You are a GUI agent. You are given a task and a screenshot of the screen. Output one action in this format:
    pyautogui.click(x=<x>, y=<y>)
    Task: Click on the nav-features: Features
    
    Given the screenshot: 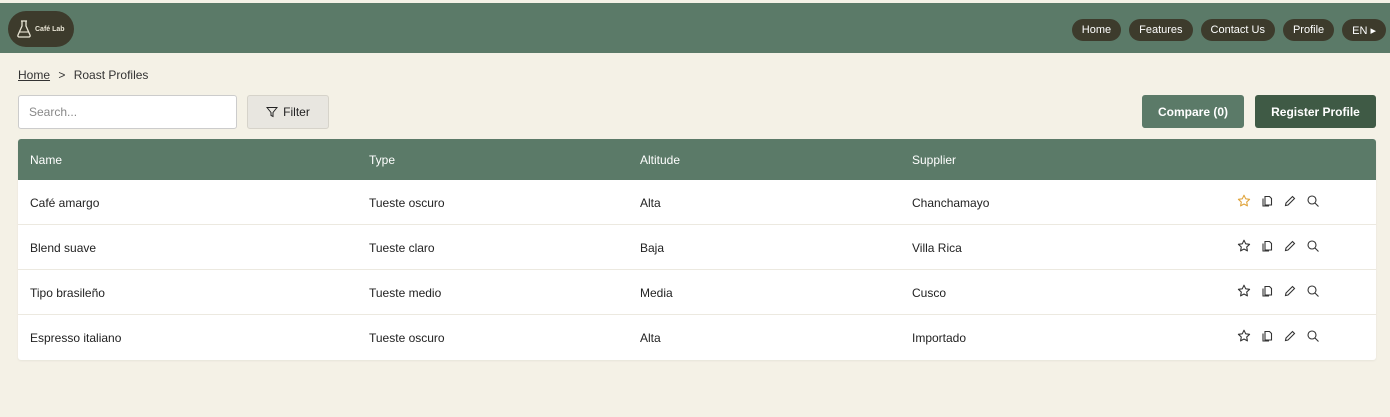 What is the action you would take?
    pyautogui.click(x=1161, y=30)
    